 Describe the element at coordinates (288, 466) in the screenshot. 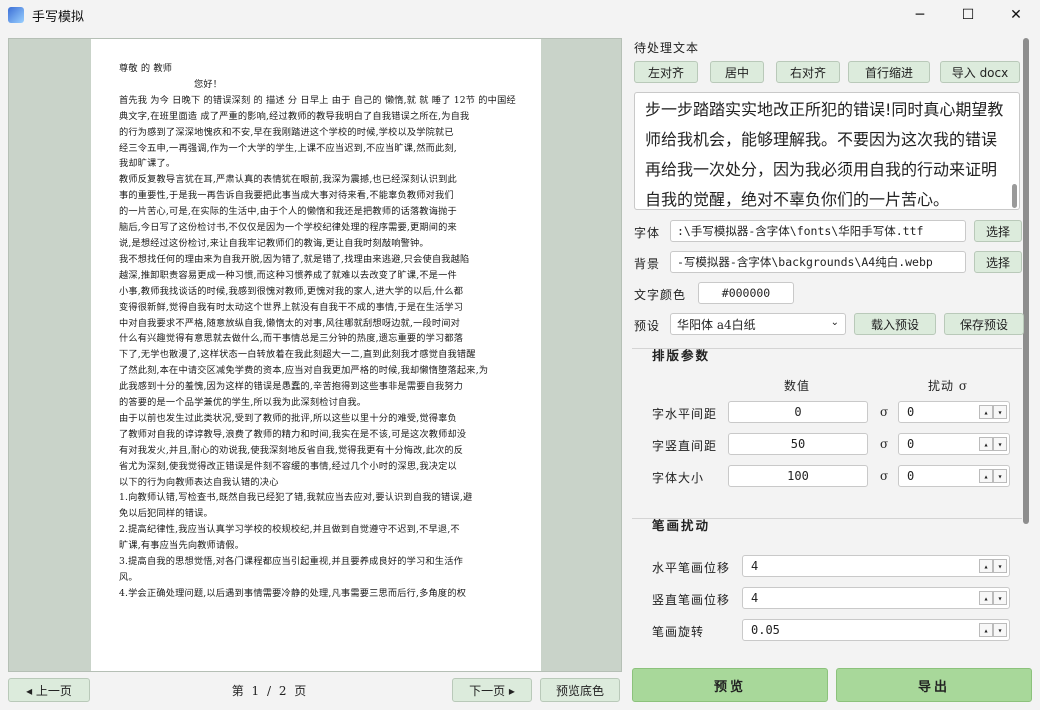

I see `paper-line: 省尤为深刻,使我觉得改正错误是件刻不容缓的事情,经过几个小时的深思,我决定以` at that location.